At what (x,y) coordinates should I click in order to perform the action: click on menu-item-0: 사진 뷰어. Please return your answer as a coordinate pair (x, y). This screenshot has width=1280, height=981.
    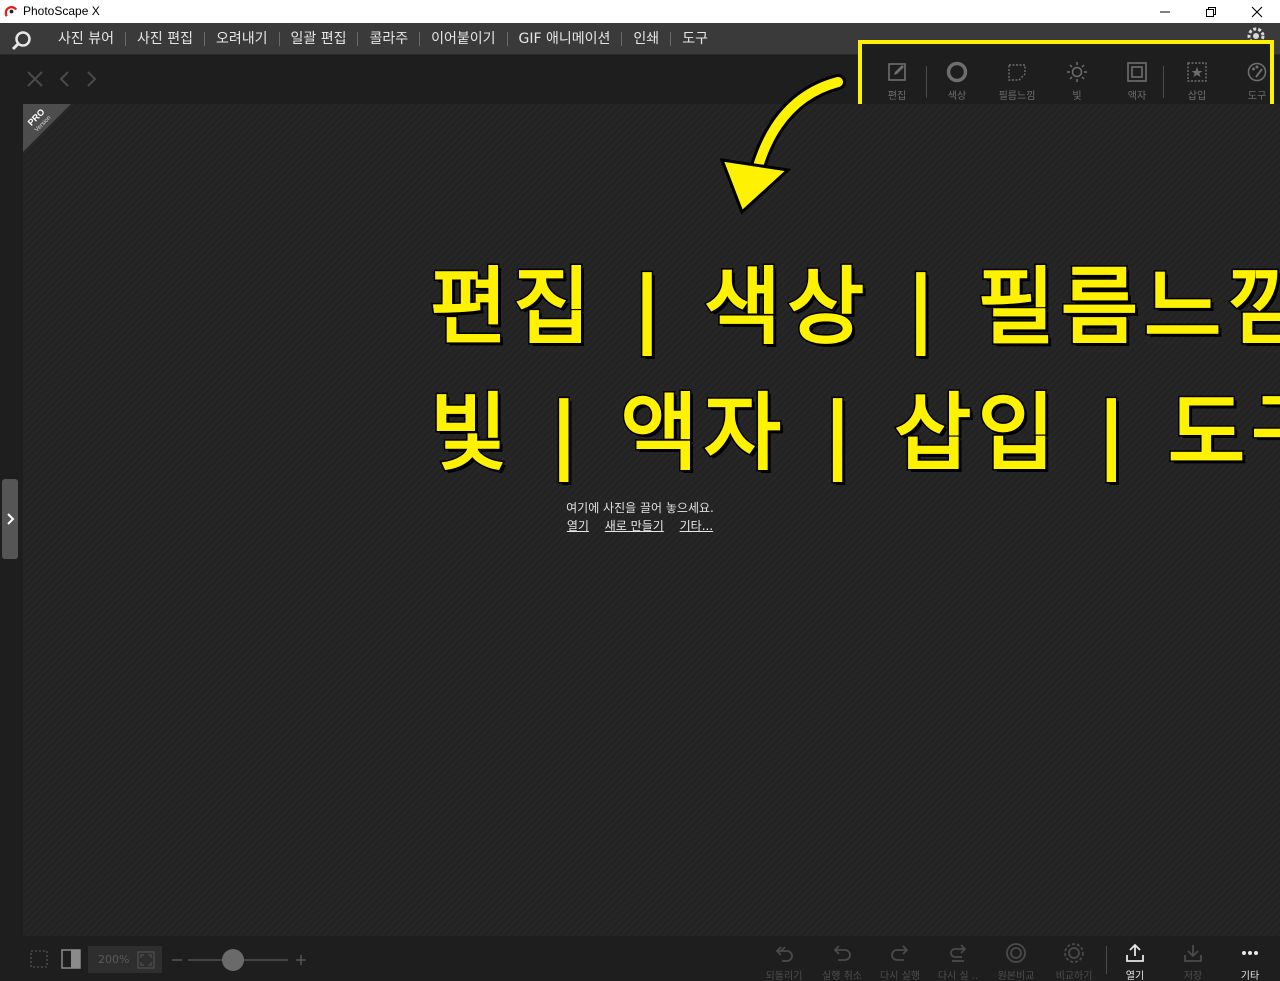
    Looking at the image, I should click on (86, 39).